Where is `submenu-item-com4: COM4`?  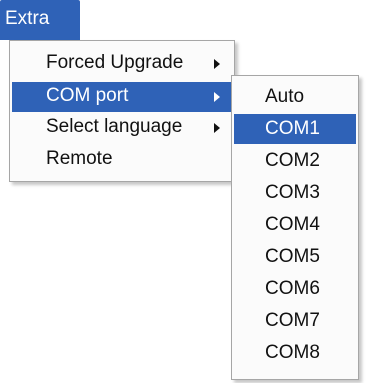
submenu-item-com4: COM4 is located at coordinates (295, 225).